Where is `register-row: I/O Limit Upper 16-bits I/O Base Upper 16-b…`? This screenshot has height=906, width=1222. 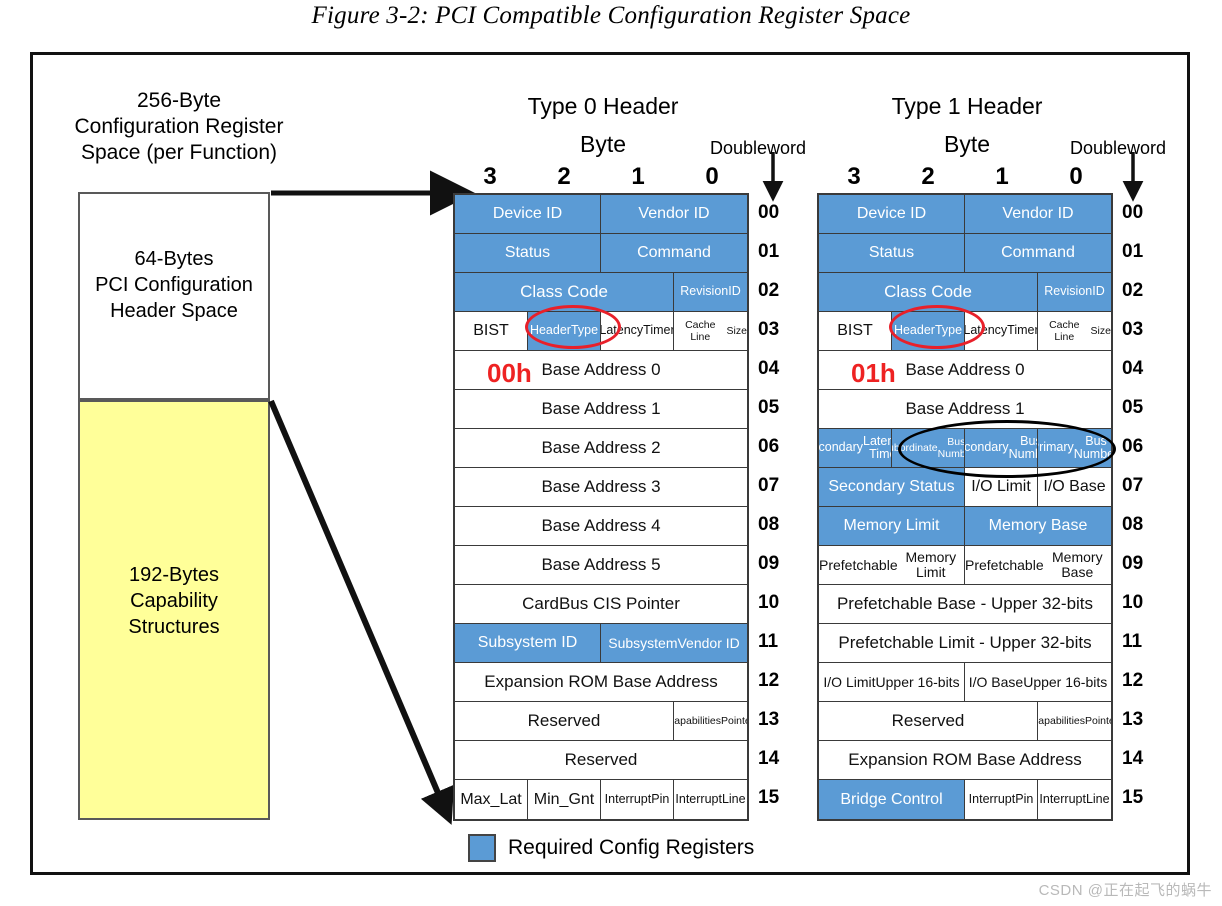
register-row: I/O Limit Upper 16-bits I/O Base Upper 16-b… is located at coordinates (965, 682).